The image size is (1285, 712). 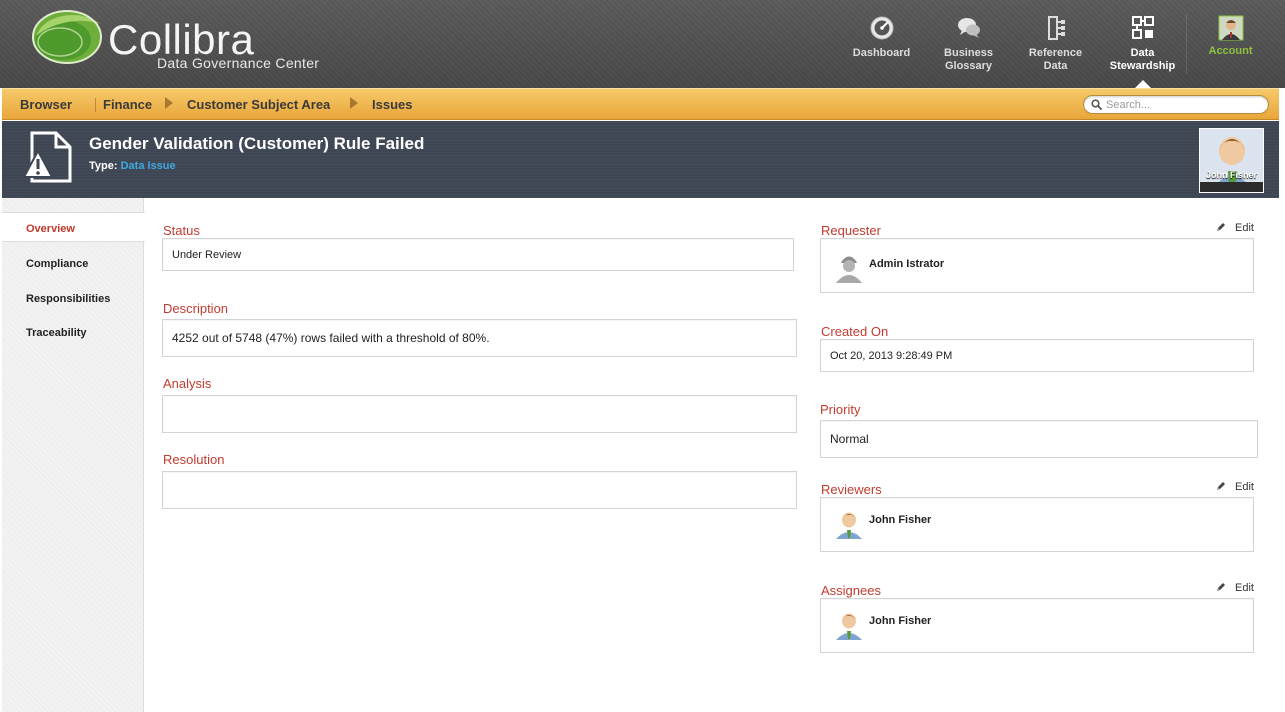 What do you see at coordinates (900, 520) in the screenshot?
I see `reviewer-name: John Fisher` at bounding box center [900, 520].